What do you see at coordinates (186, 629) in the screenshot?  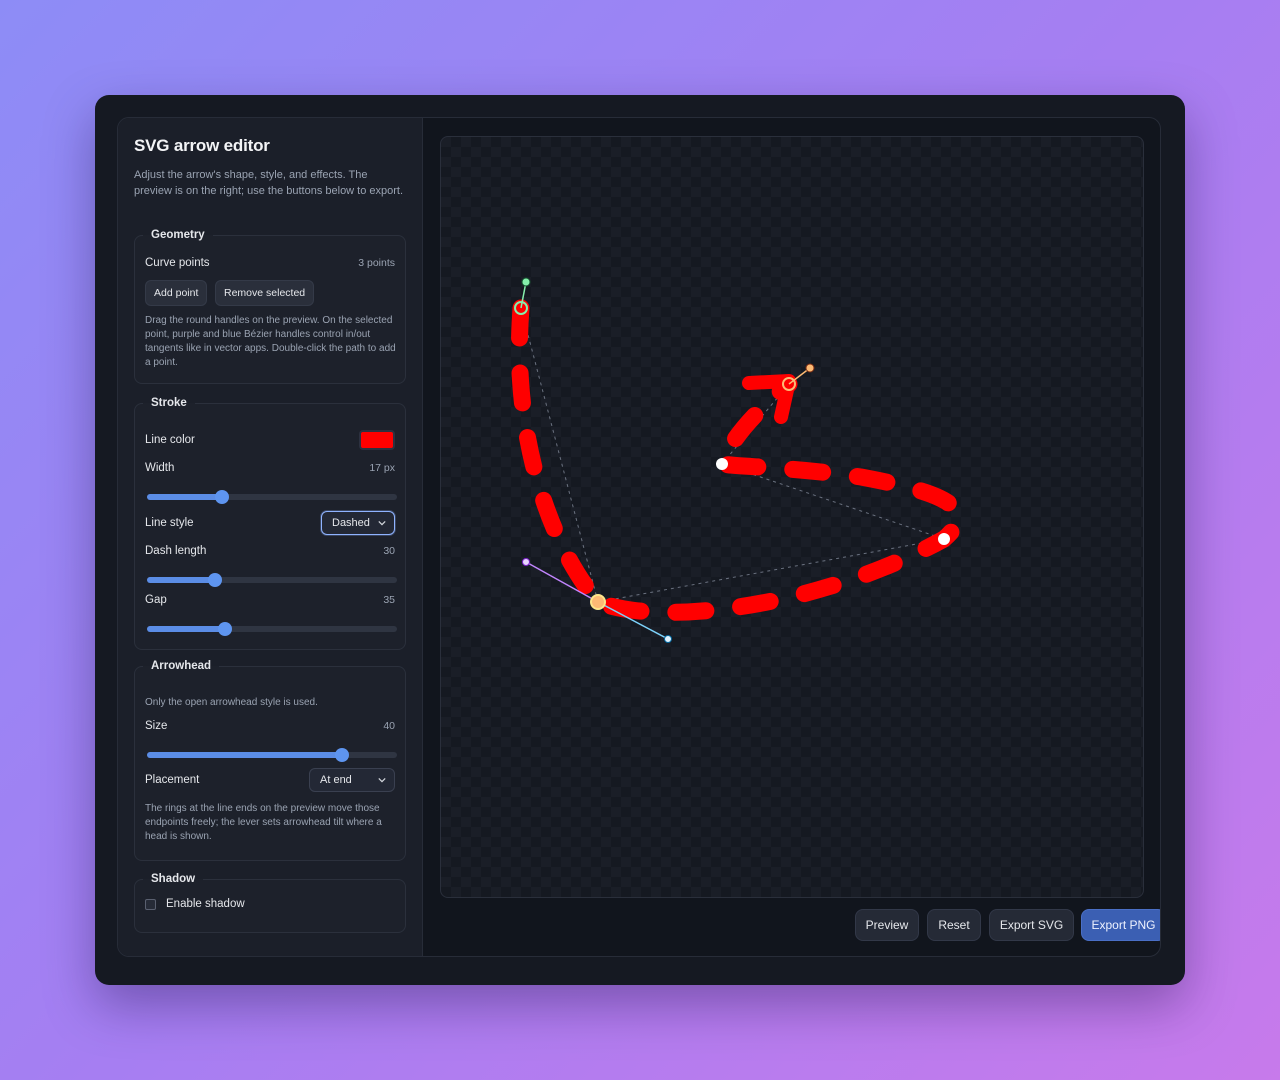 I see `gap-slider-fill` at bounding box center [186, 629].